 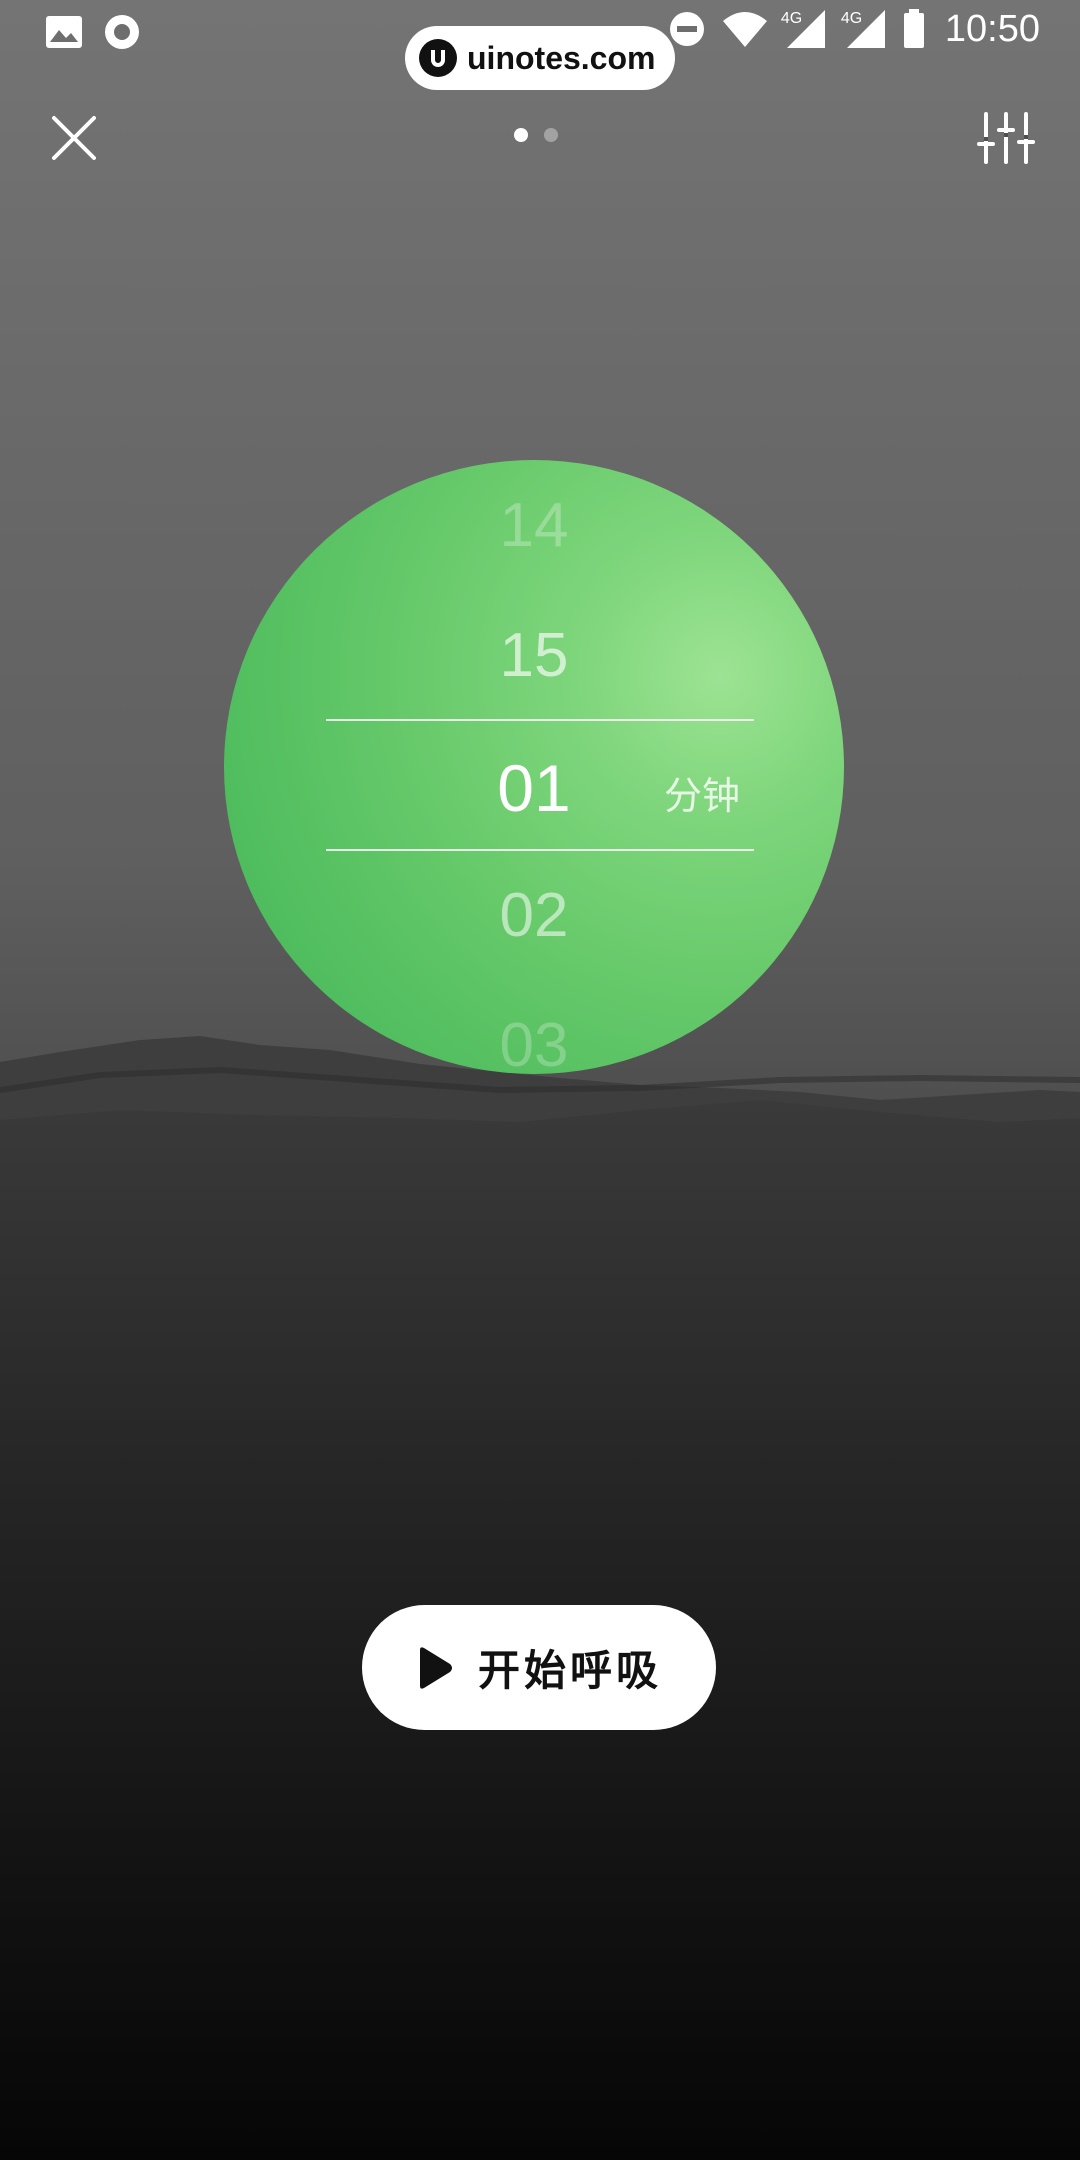 I want to click on status-bar-left, so click(x=93, y=32).